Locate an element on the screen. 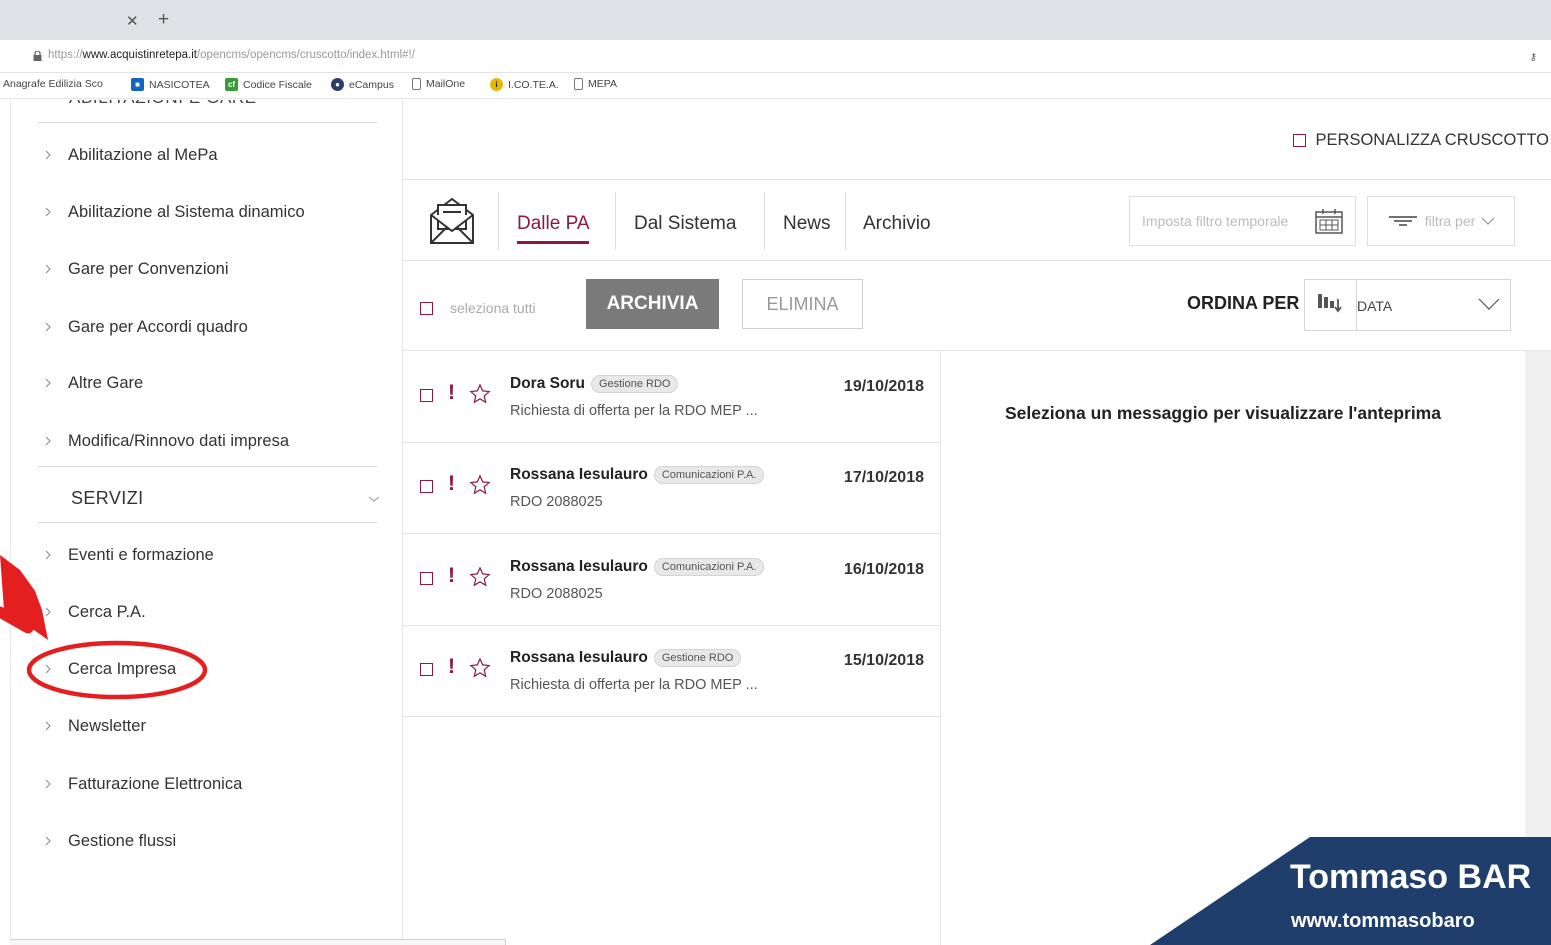  sidebar-item-gare-accordi-quadro: Gare per Accordi quadro is located at coordinates (207, 327).